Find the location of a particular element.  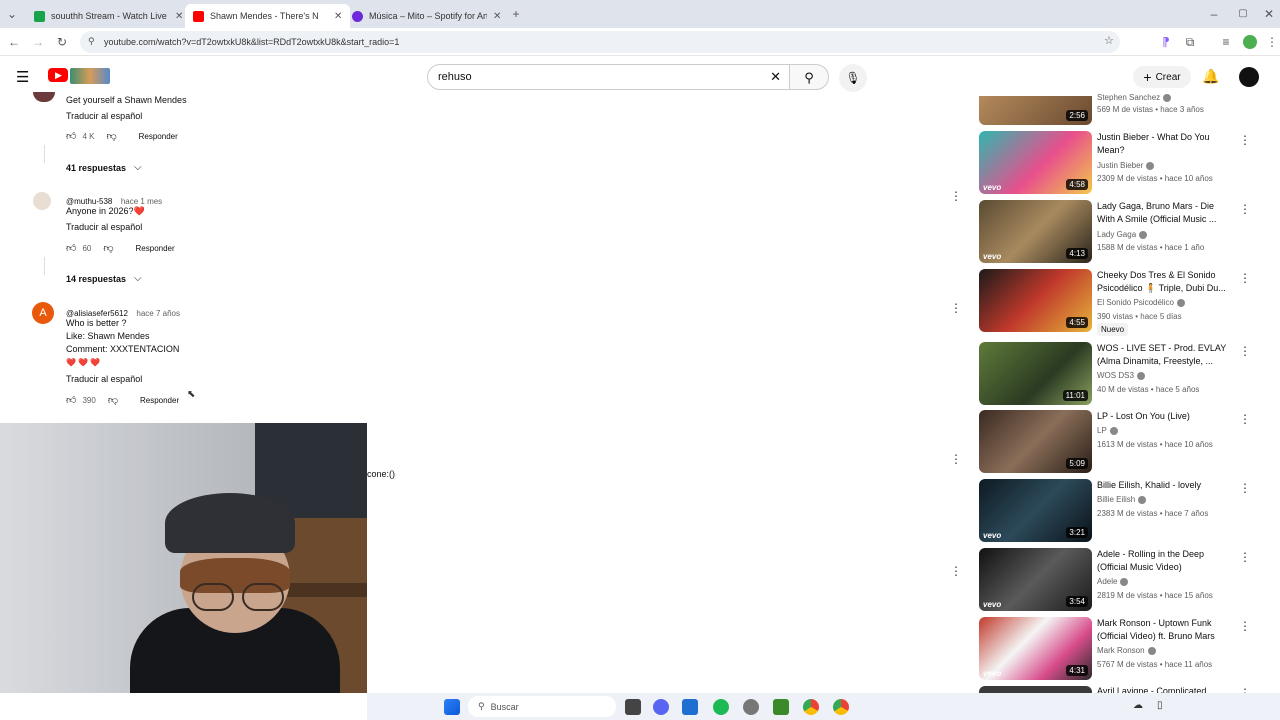

search-button: ⚲ is located at coordinates (809, 77).